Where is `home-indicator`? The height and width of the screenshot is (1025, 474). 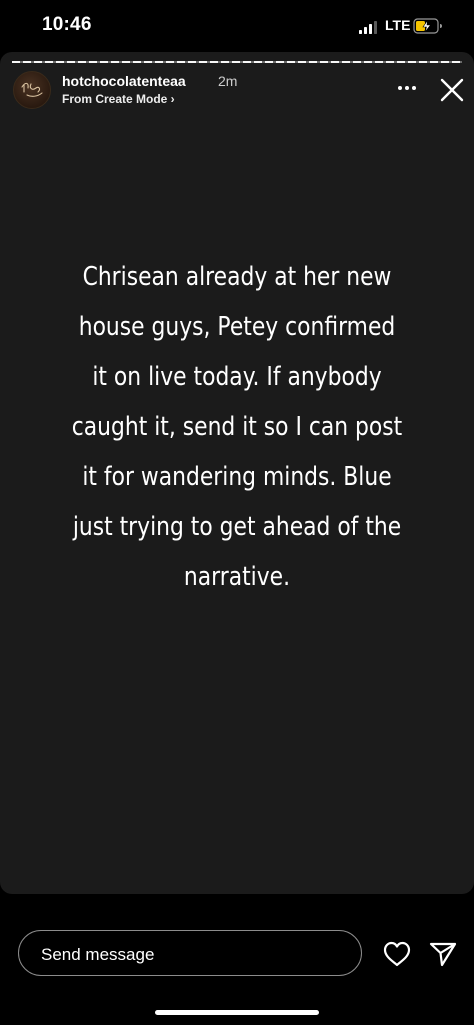 home-indicator is located at coordinates (237, 1012).